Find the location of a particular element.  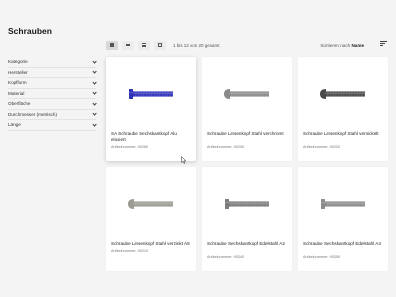

product-name: Schraube Sechskantkopf Edelstahl A2 is located at coordinates (246, 243).